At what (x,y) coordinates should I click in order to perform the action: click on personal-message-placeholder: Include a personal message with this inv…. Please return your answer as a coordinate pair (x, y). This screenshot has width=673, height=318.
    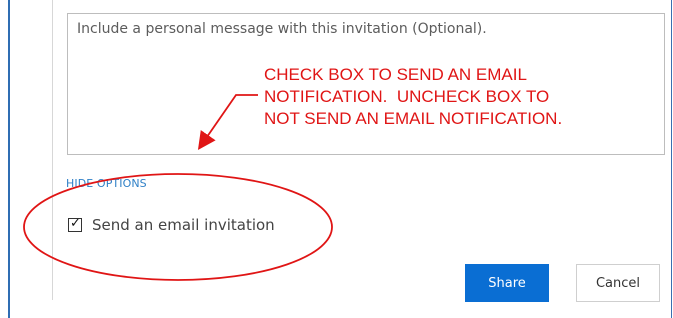
    Looking at the image, I should click on (282, 29).